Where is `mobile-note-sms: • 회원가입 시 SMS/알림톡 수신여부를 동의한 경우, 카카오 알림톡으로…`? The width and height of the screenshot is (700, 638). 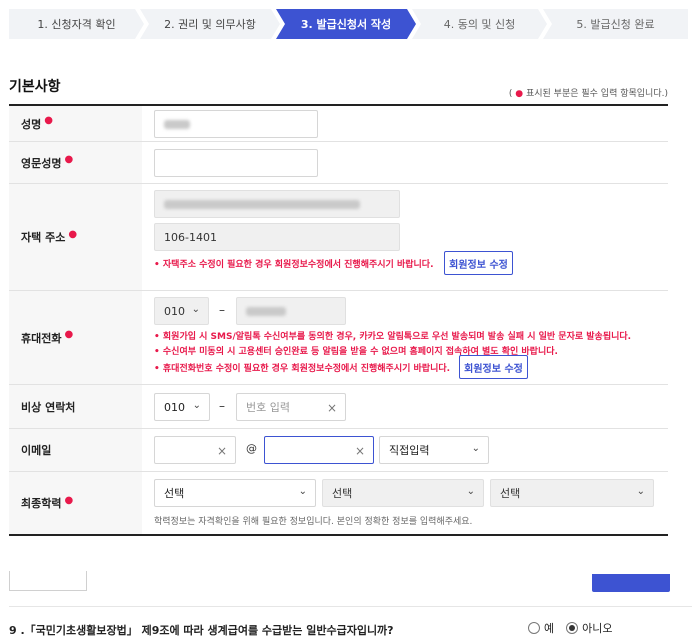 mobile-note-sms: • 회원가입 시 SMS/알림톡 수신여부를 동의한 경우, 카카오 알림톡으로… is located at coordinates (393, 337).